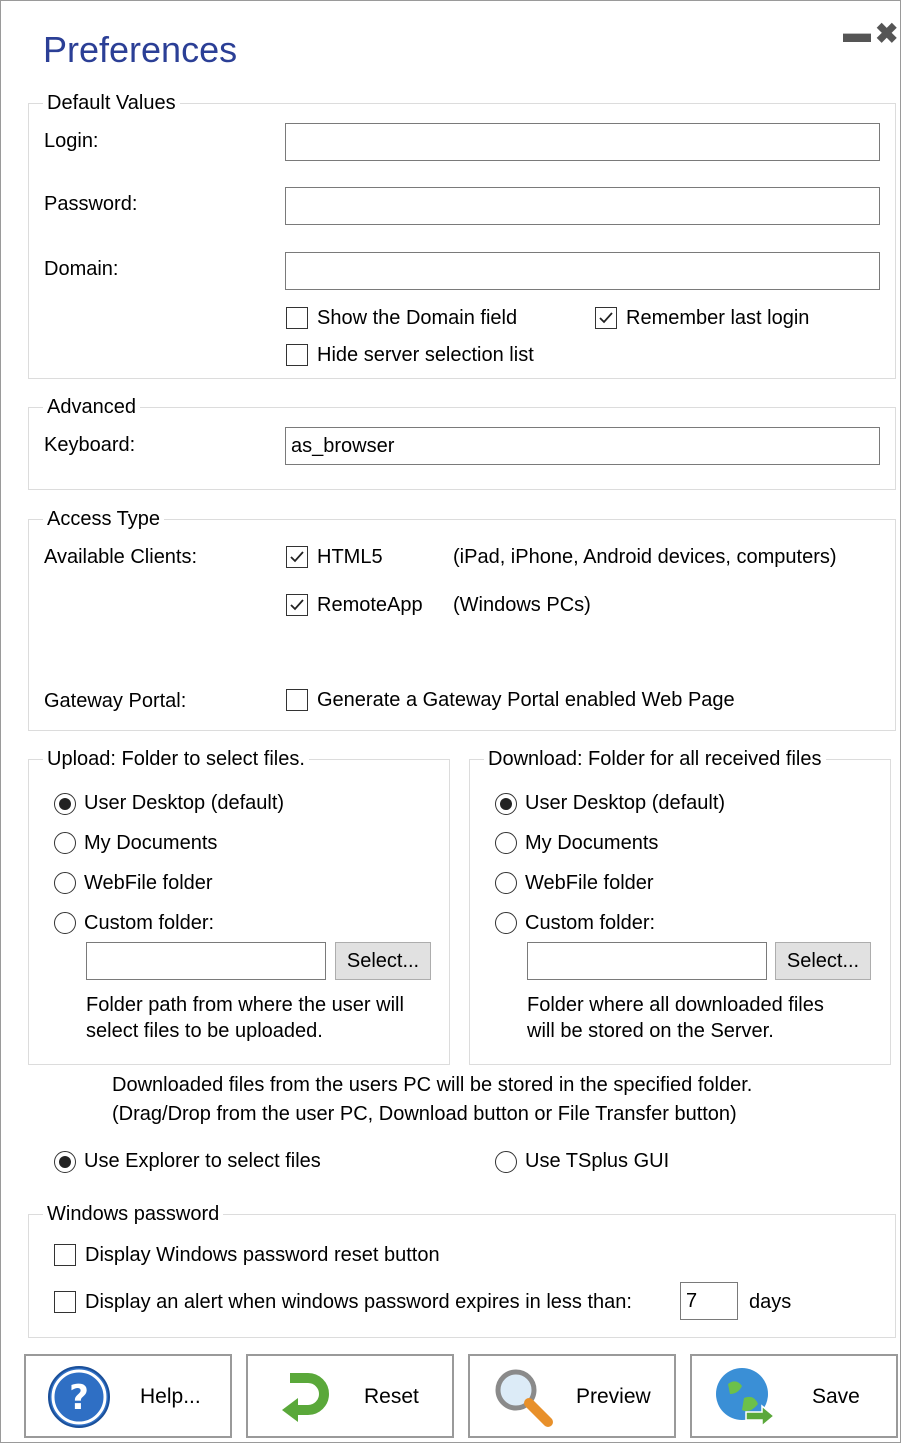  I want to click on magnifier-icon, so click(524, 1398).